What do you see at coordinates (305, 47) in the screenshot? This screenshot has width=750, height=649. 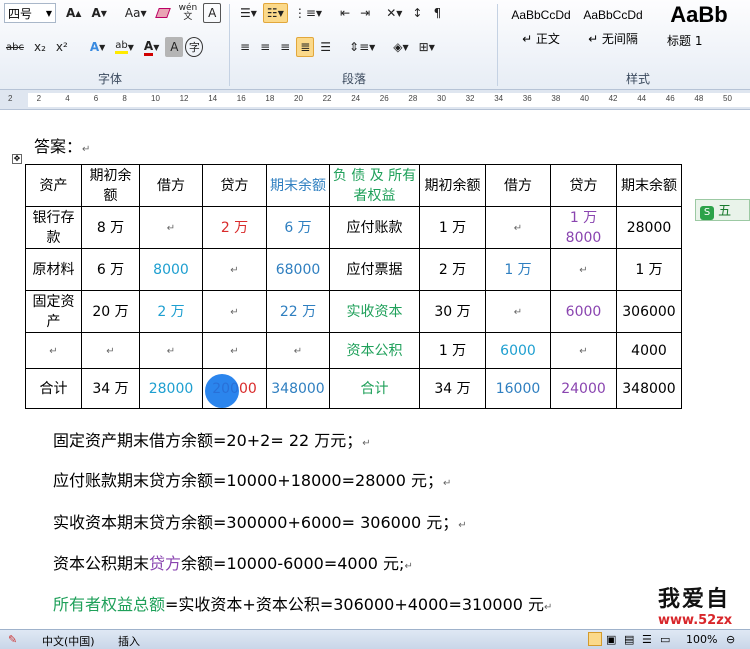 I see `justify-button: ≣` at bounding box center [305, 47].